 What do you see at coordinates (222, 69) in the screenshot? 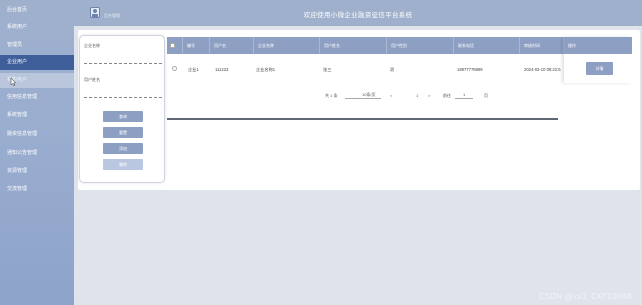
I see `cell-username: 111223` at bounding box center [222, 69].